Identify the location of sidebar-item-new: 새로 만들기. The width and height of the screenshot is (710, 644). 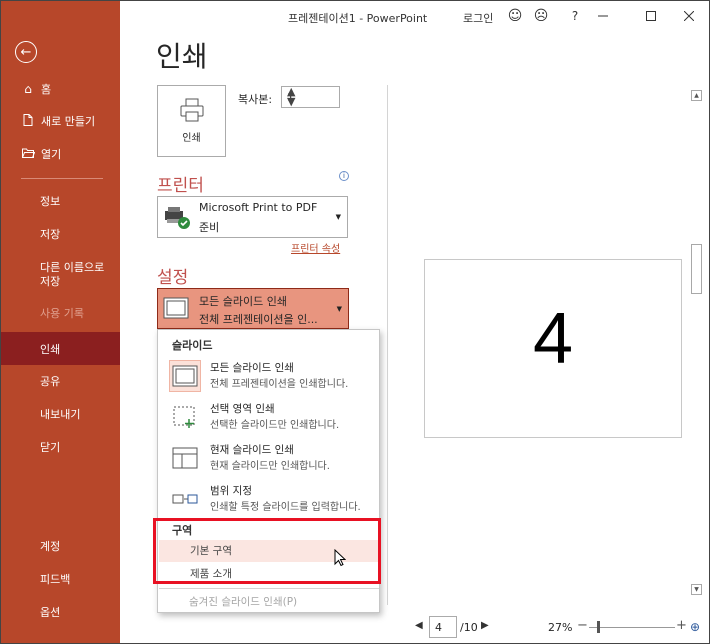
(60, 121).